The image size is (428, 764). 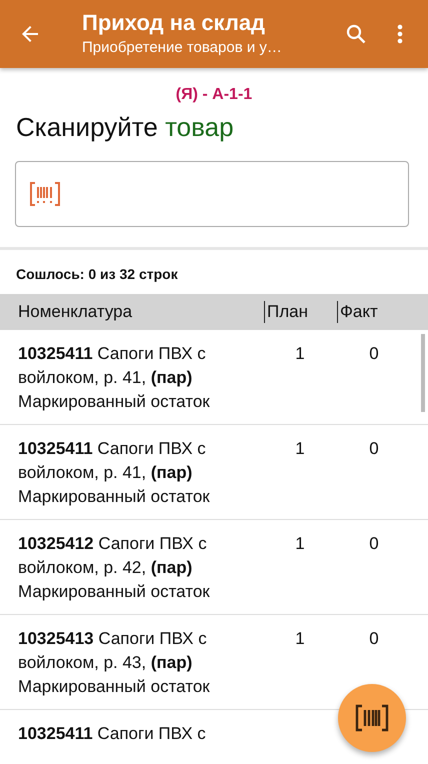 What do you see at coordinates (300, 312) in the screenshot?
I see `column-header: План` at bounding box center [300, 312].